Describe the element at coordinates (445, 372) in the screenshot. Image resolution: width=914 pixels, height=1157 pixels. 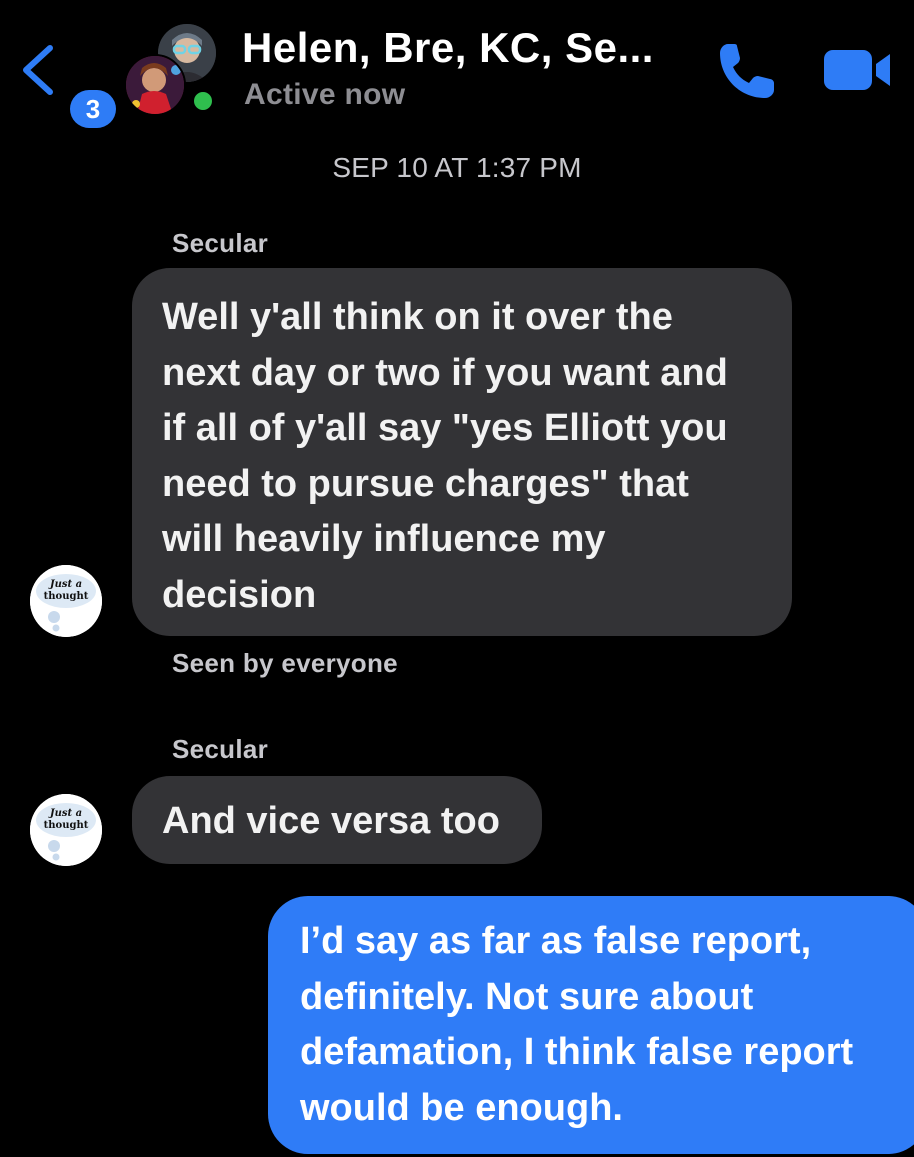
I see `message-line: next day or two if you want and` at that location.